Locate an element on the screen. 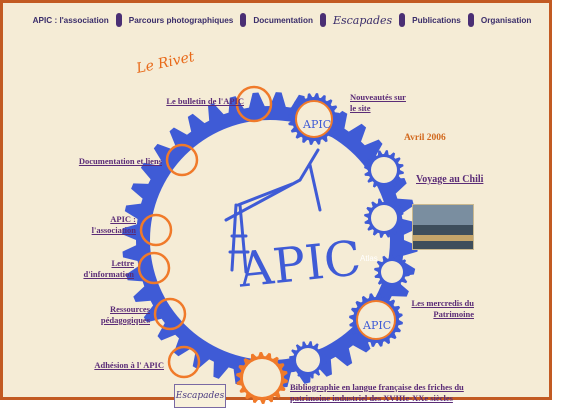  mercredis-gear-icon: APIC is located at coordinates (376, 320).